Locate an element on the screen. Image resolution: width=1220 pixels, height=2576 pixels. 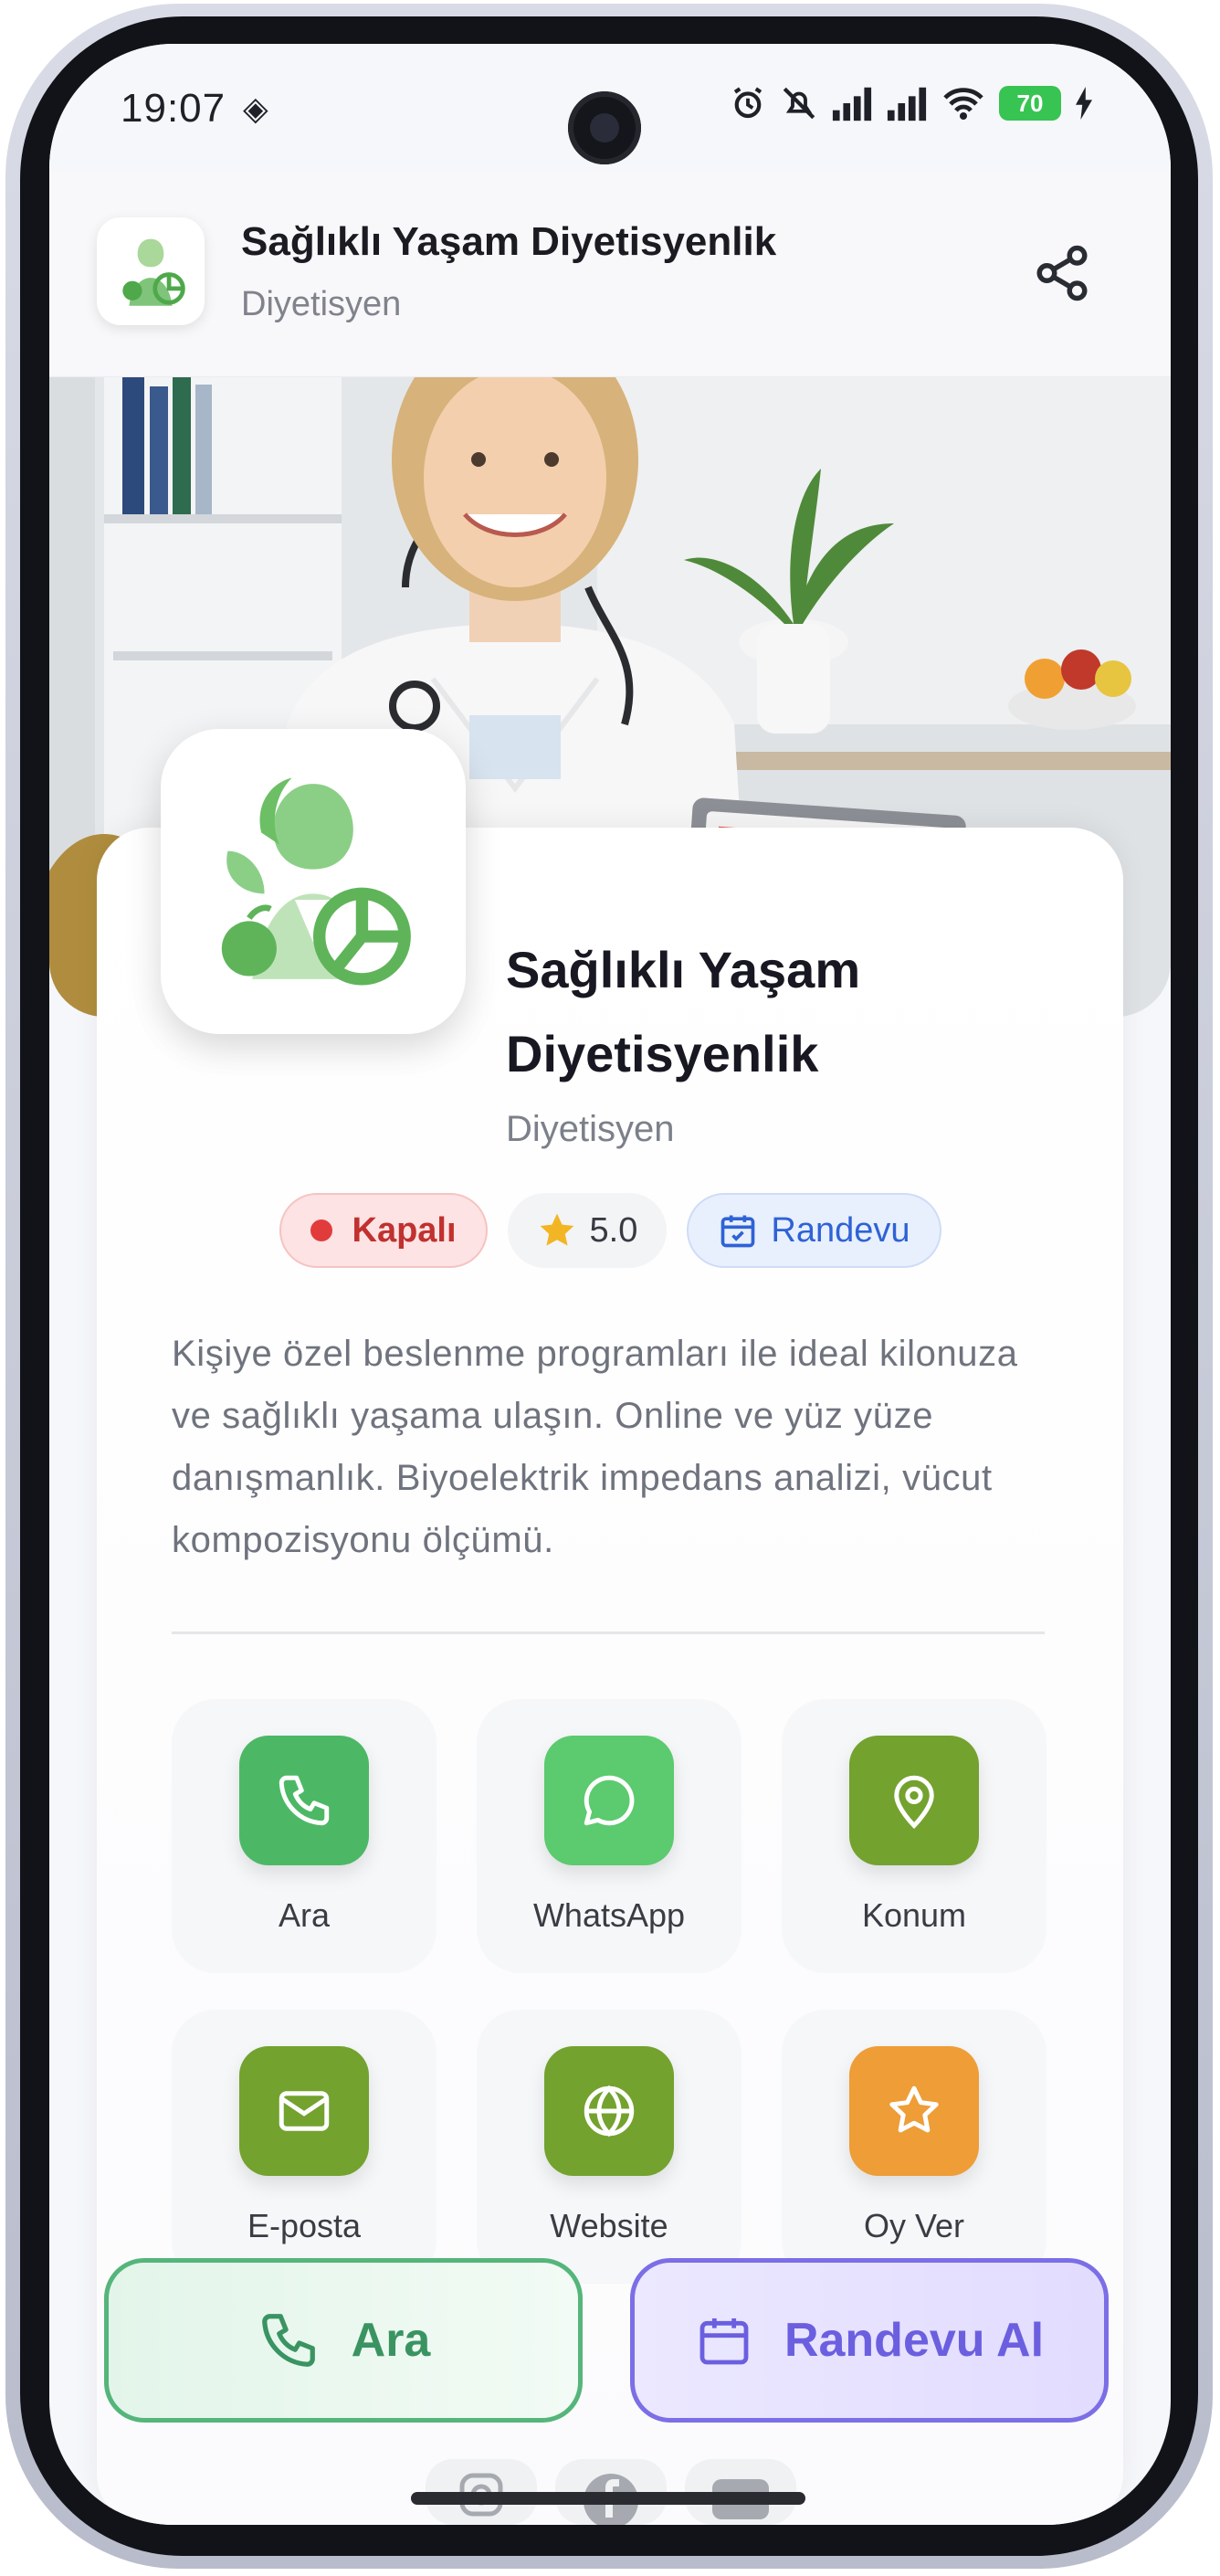
charging-bolt-icon is located at coordinates (1084, 103).